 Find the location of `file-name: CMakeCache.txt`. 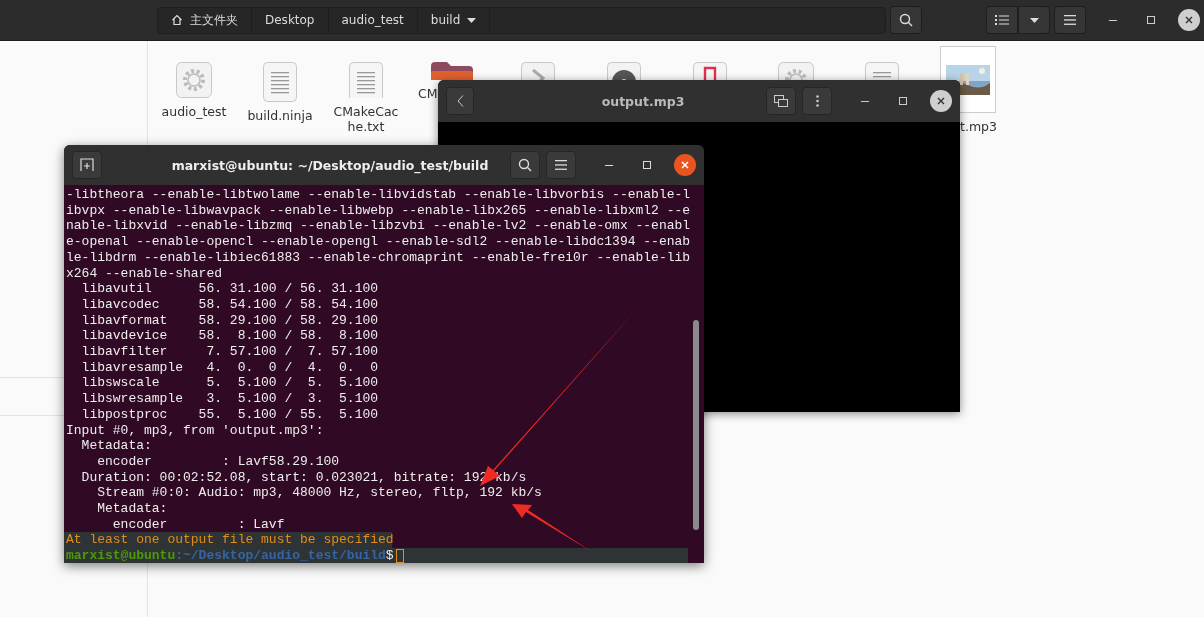

file-name: CMakeCache.txt is located at coordinates (366, 119).